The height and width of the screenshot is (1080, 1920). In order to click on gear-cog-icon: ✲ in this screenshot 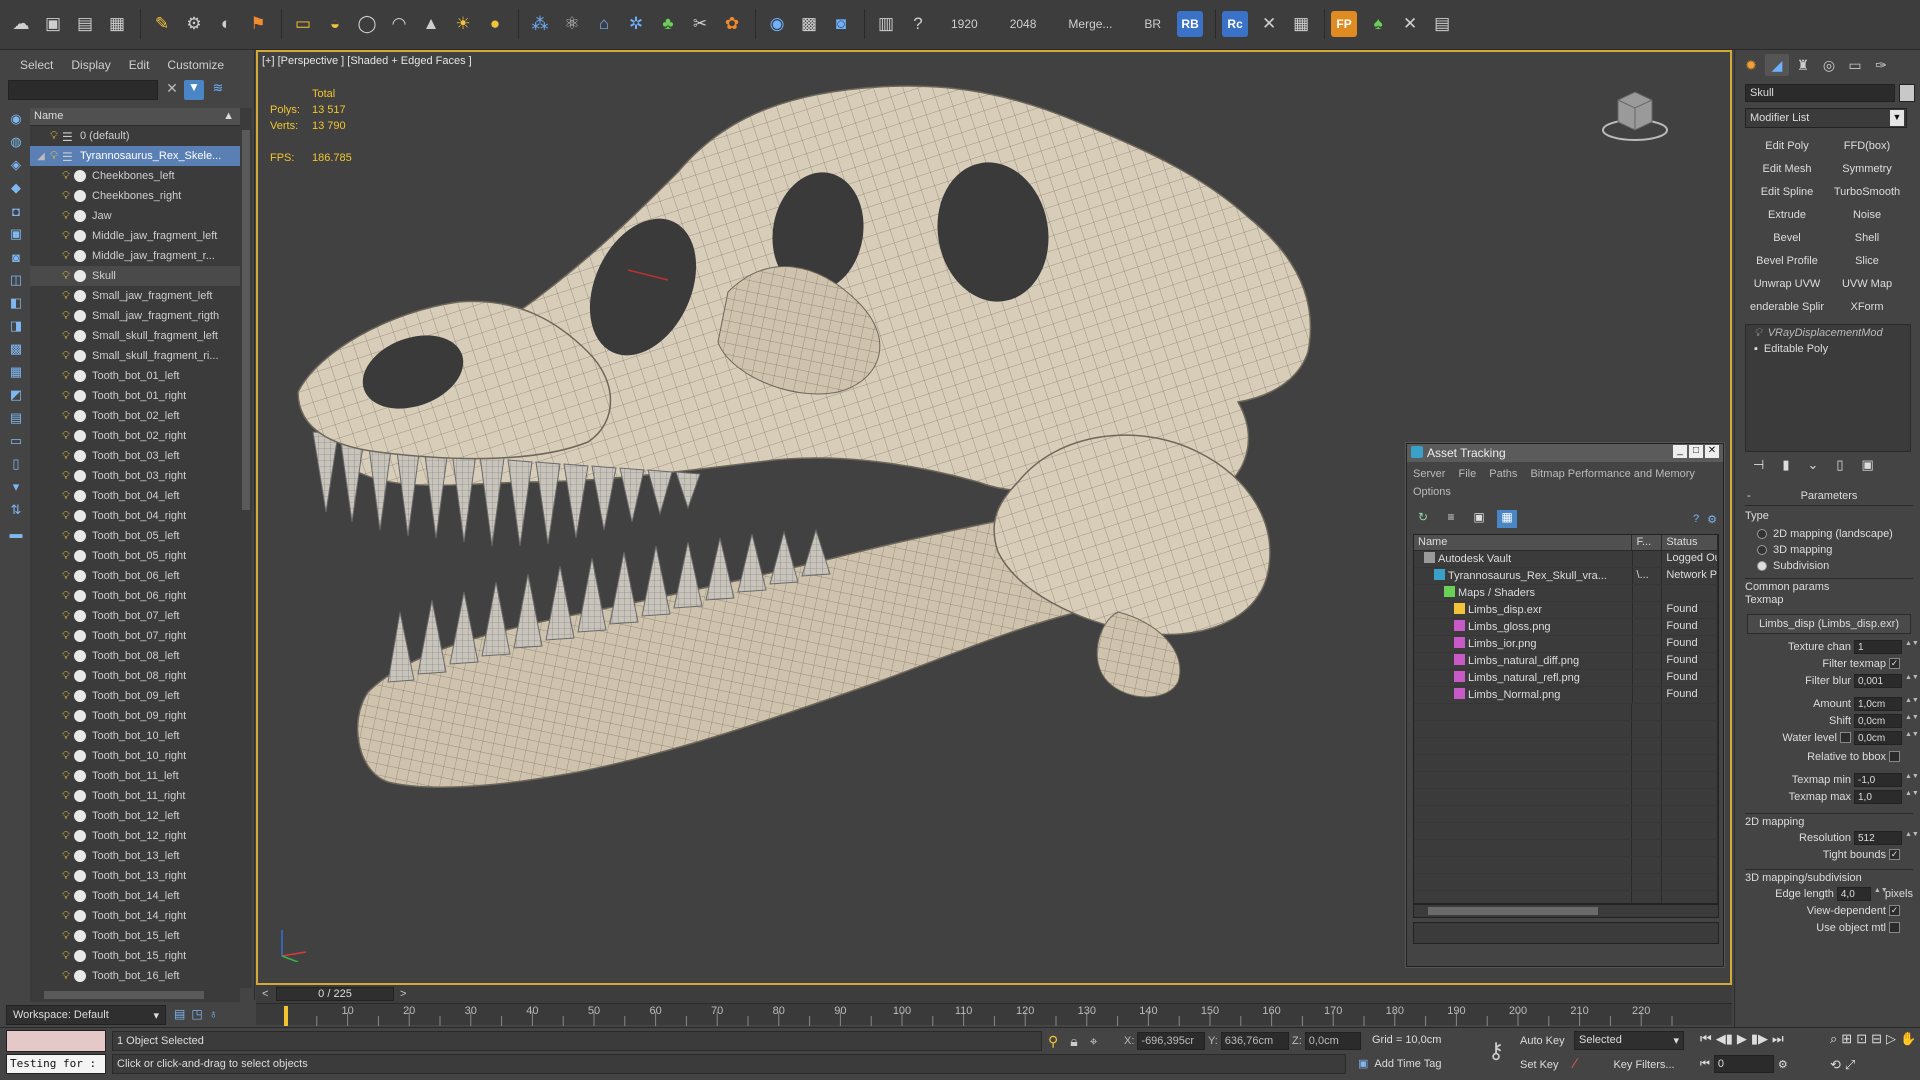, I will do `click(636, 24)`.